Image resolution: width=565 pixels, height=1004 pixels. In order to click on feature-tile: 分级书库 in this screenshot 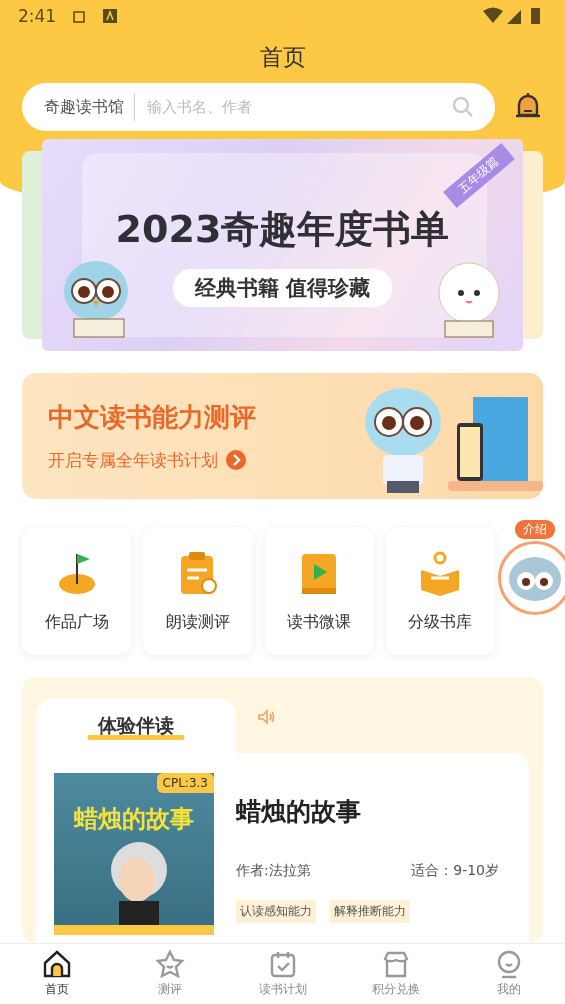, I will do `click(440, 590)`.